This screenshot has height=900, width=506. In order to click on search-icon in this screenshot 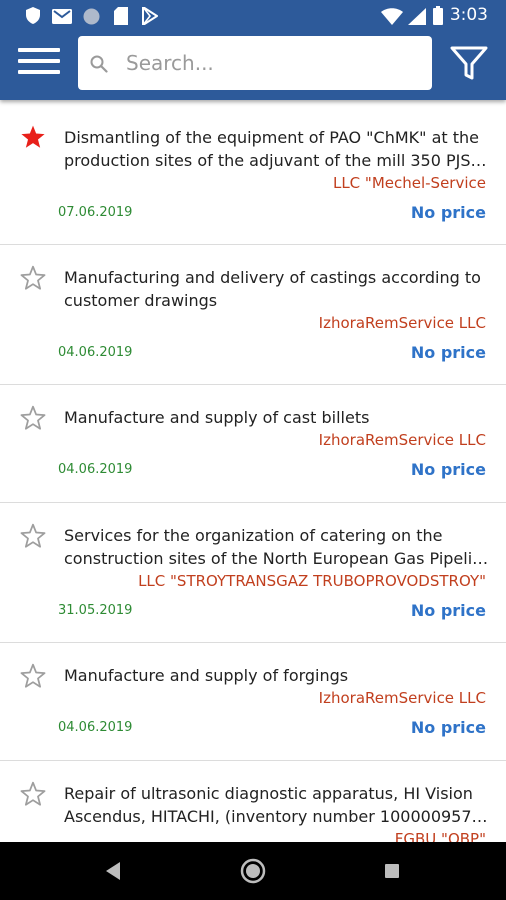, I will do `click(99, 64)`.